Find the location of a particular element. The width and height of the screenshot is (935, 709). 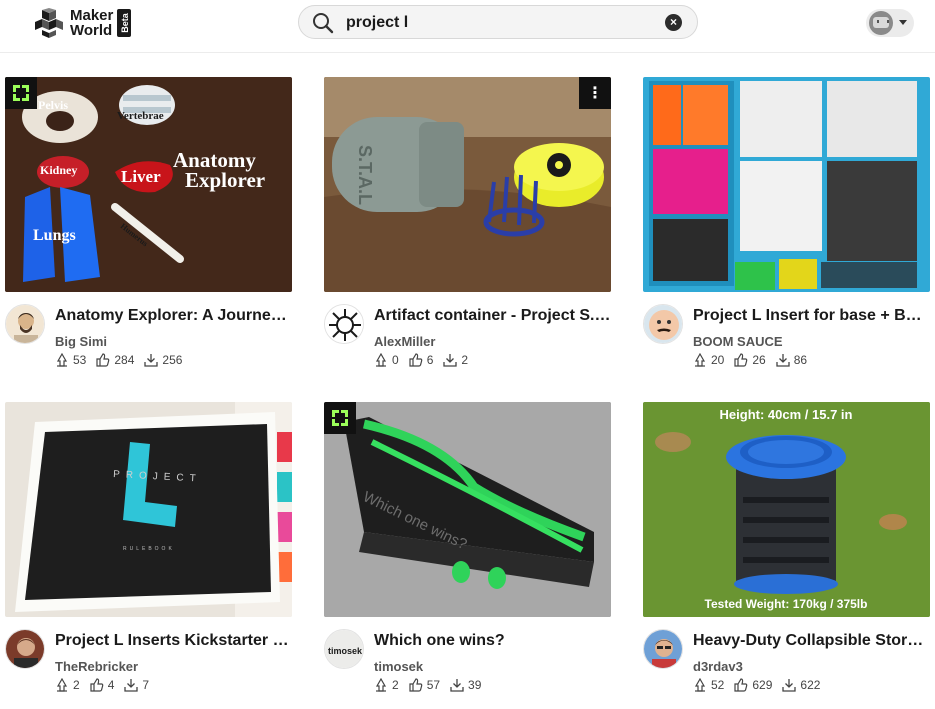

search-bar: × is located at coordinates (498, 22).